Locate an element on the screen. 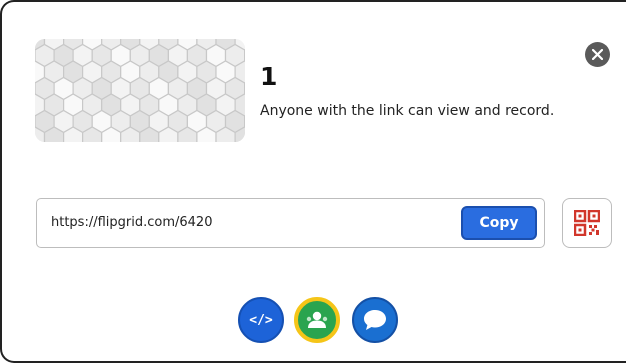  remind-chat-icon is located at coordinates (375, 320).